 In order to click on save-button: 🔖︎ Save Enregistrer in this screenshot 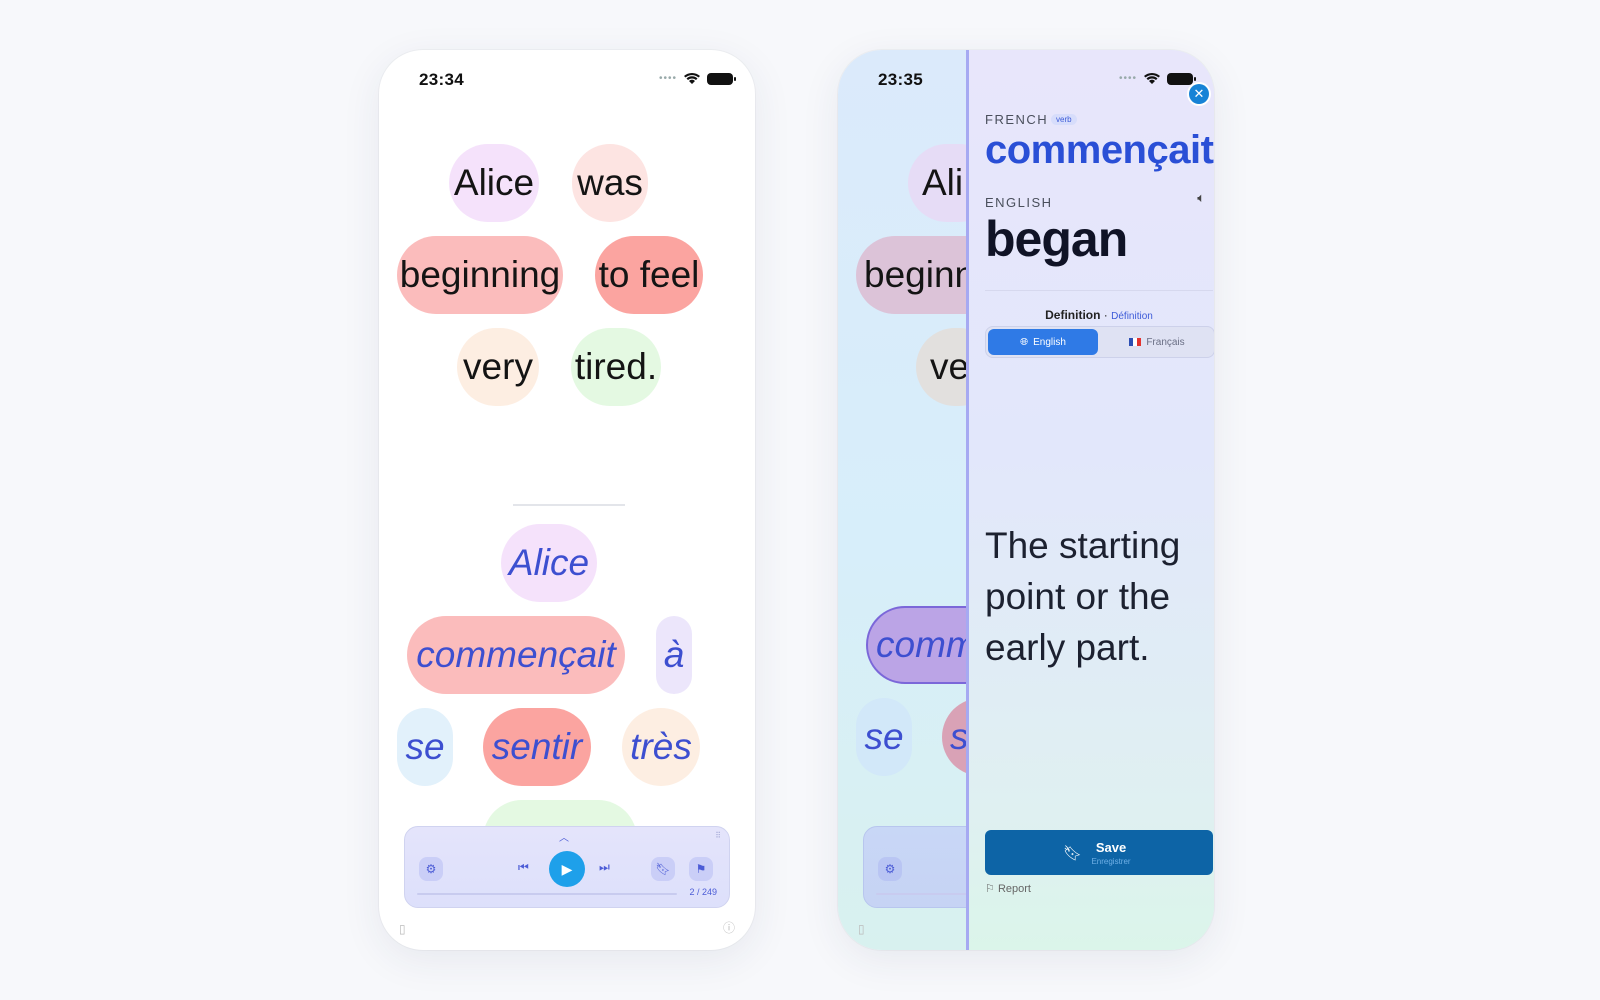, I will do `click(1099, 852)`.